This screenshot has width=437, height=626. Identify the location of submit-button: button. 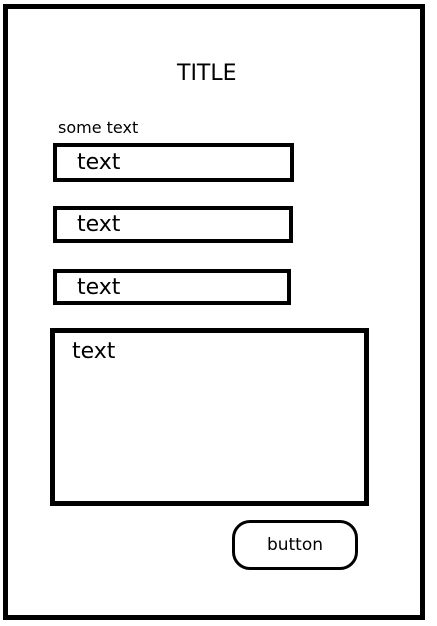
(295, 545).